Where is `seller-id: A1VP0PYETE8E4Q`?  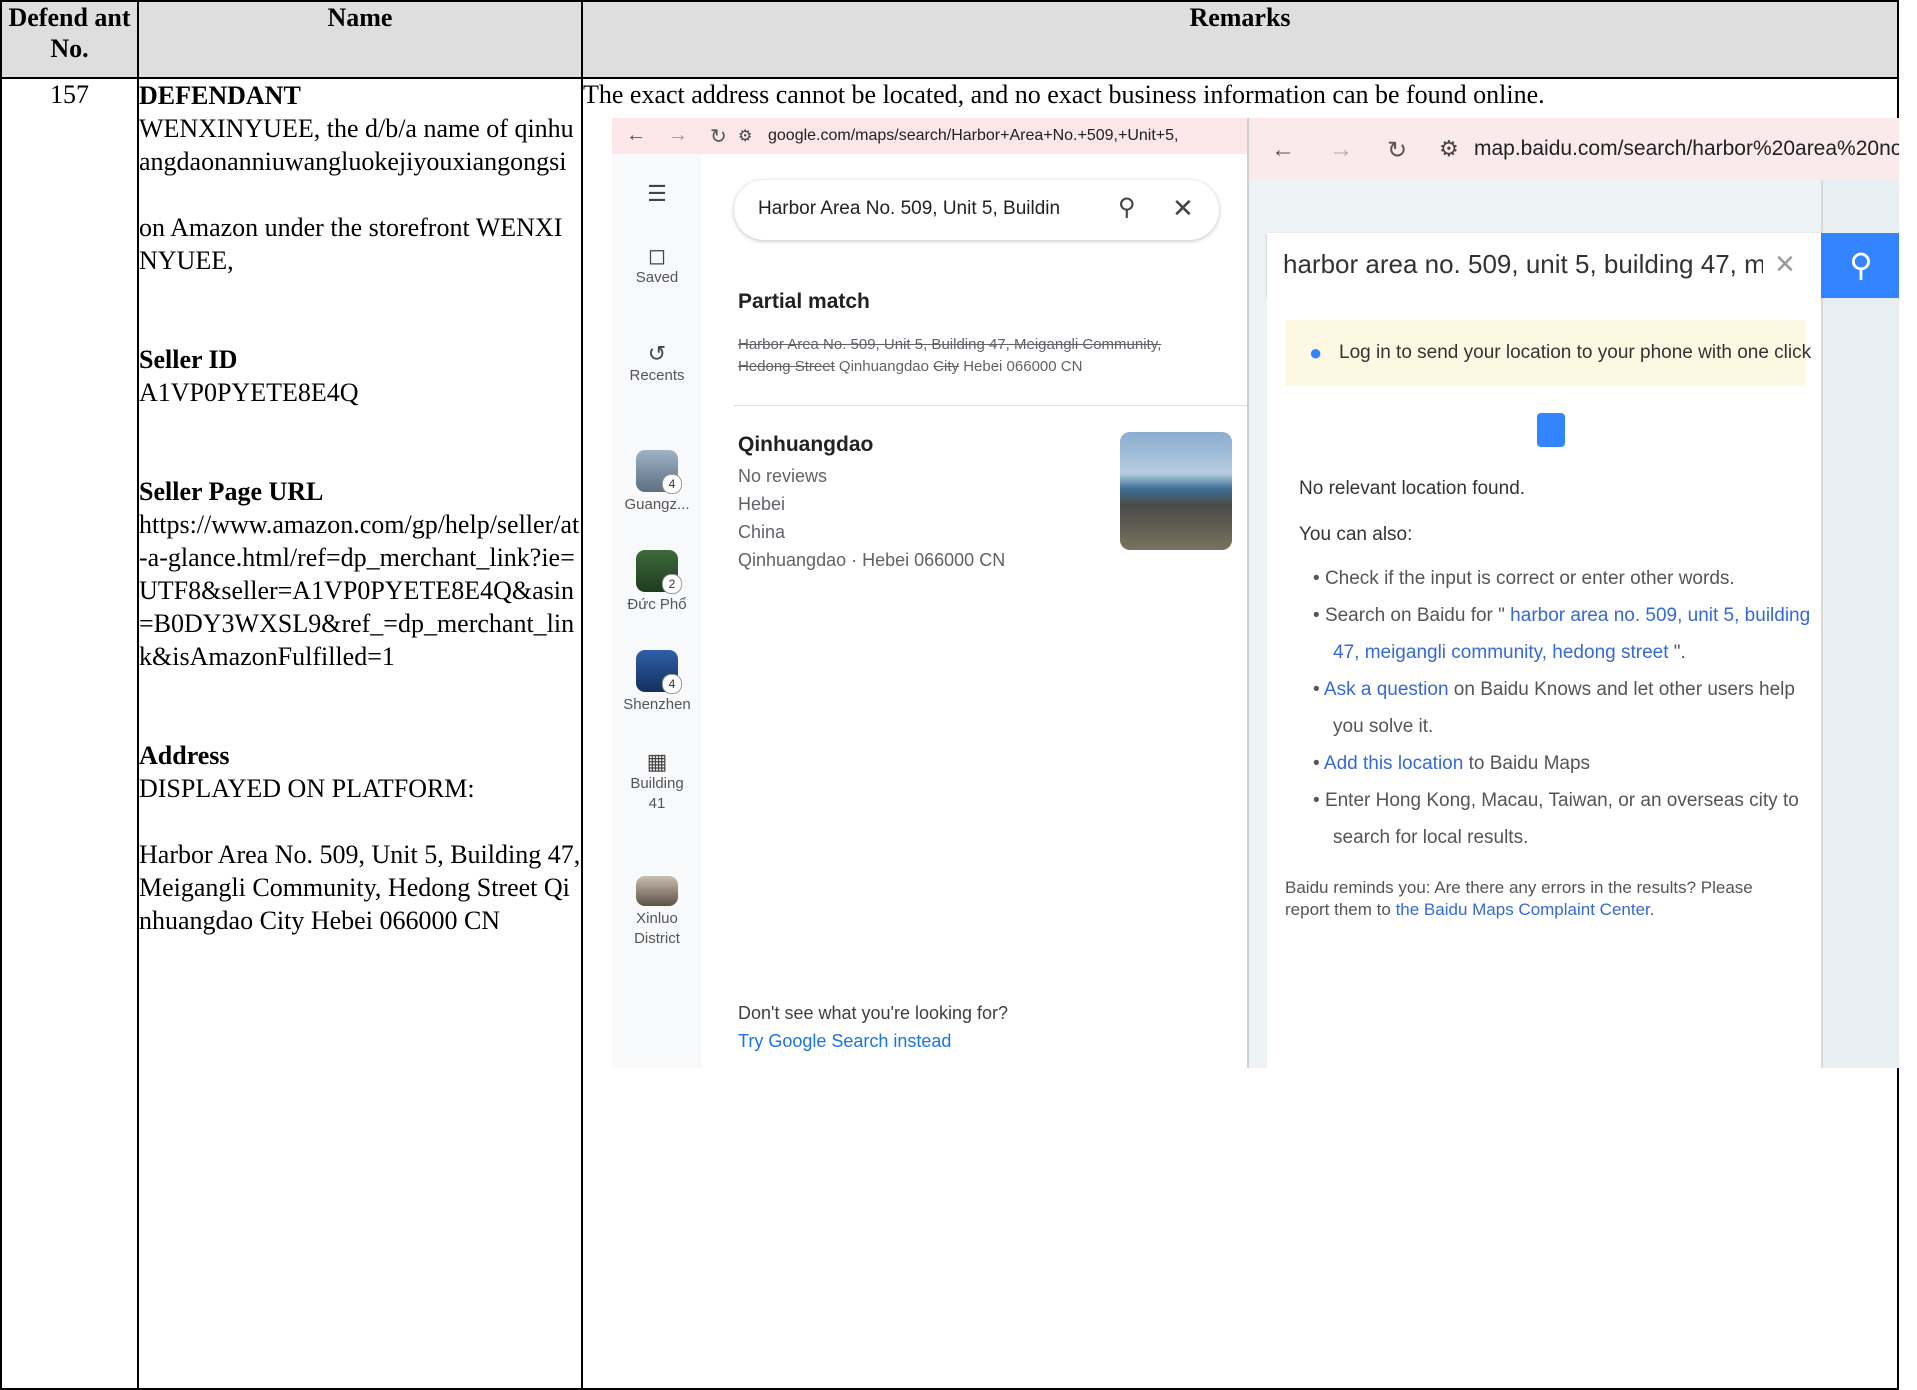
seller-id: A1VP0PYETE8E4Q is located at coordinates (249, 392).